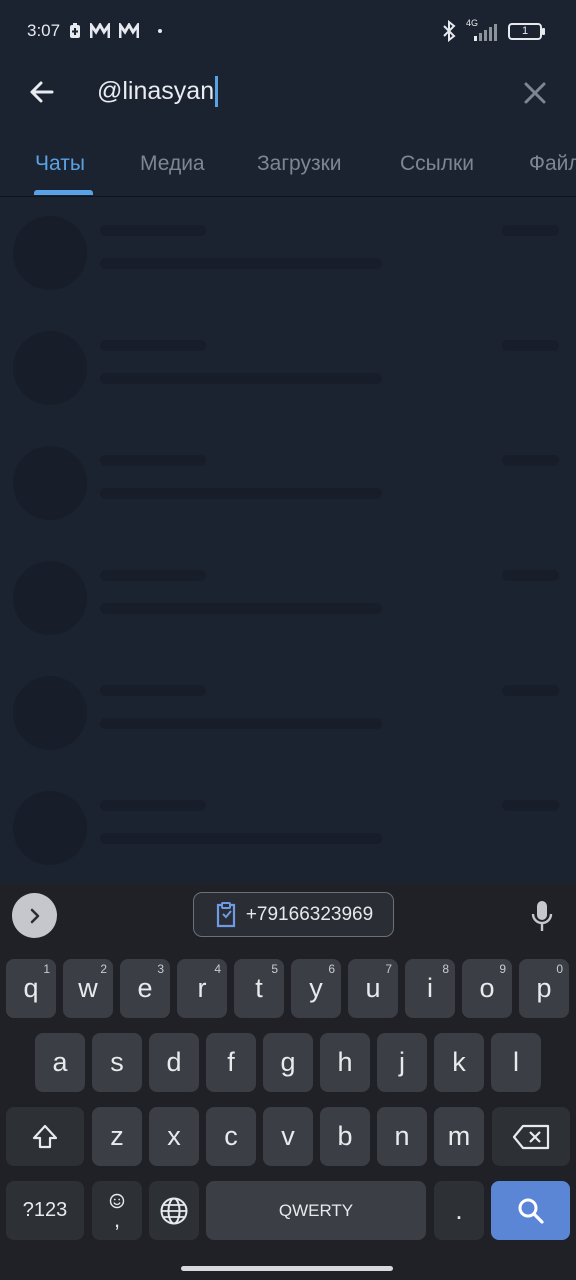 The image size is (576, 1280). I want to click on key-m: m, so click(459, 1136).